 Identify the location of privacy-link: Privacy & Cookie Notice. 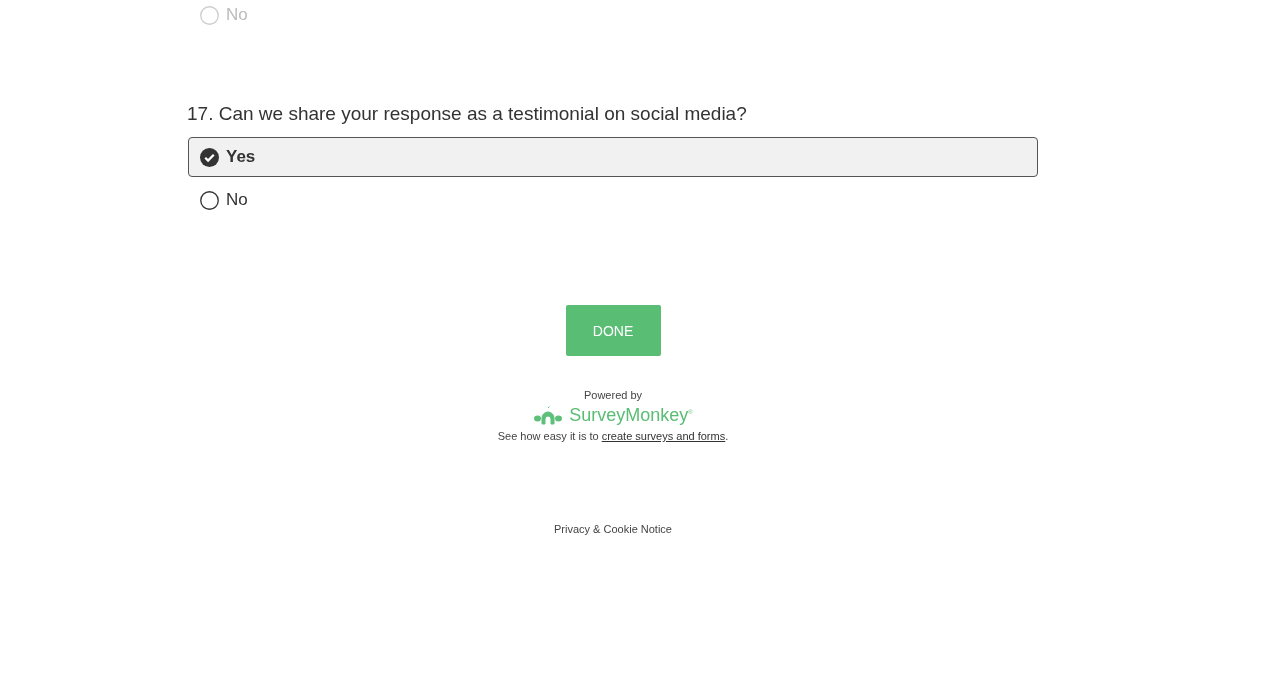
(613, 529).